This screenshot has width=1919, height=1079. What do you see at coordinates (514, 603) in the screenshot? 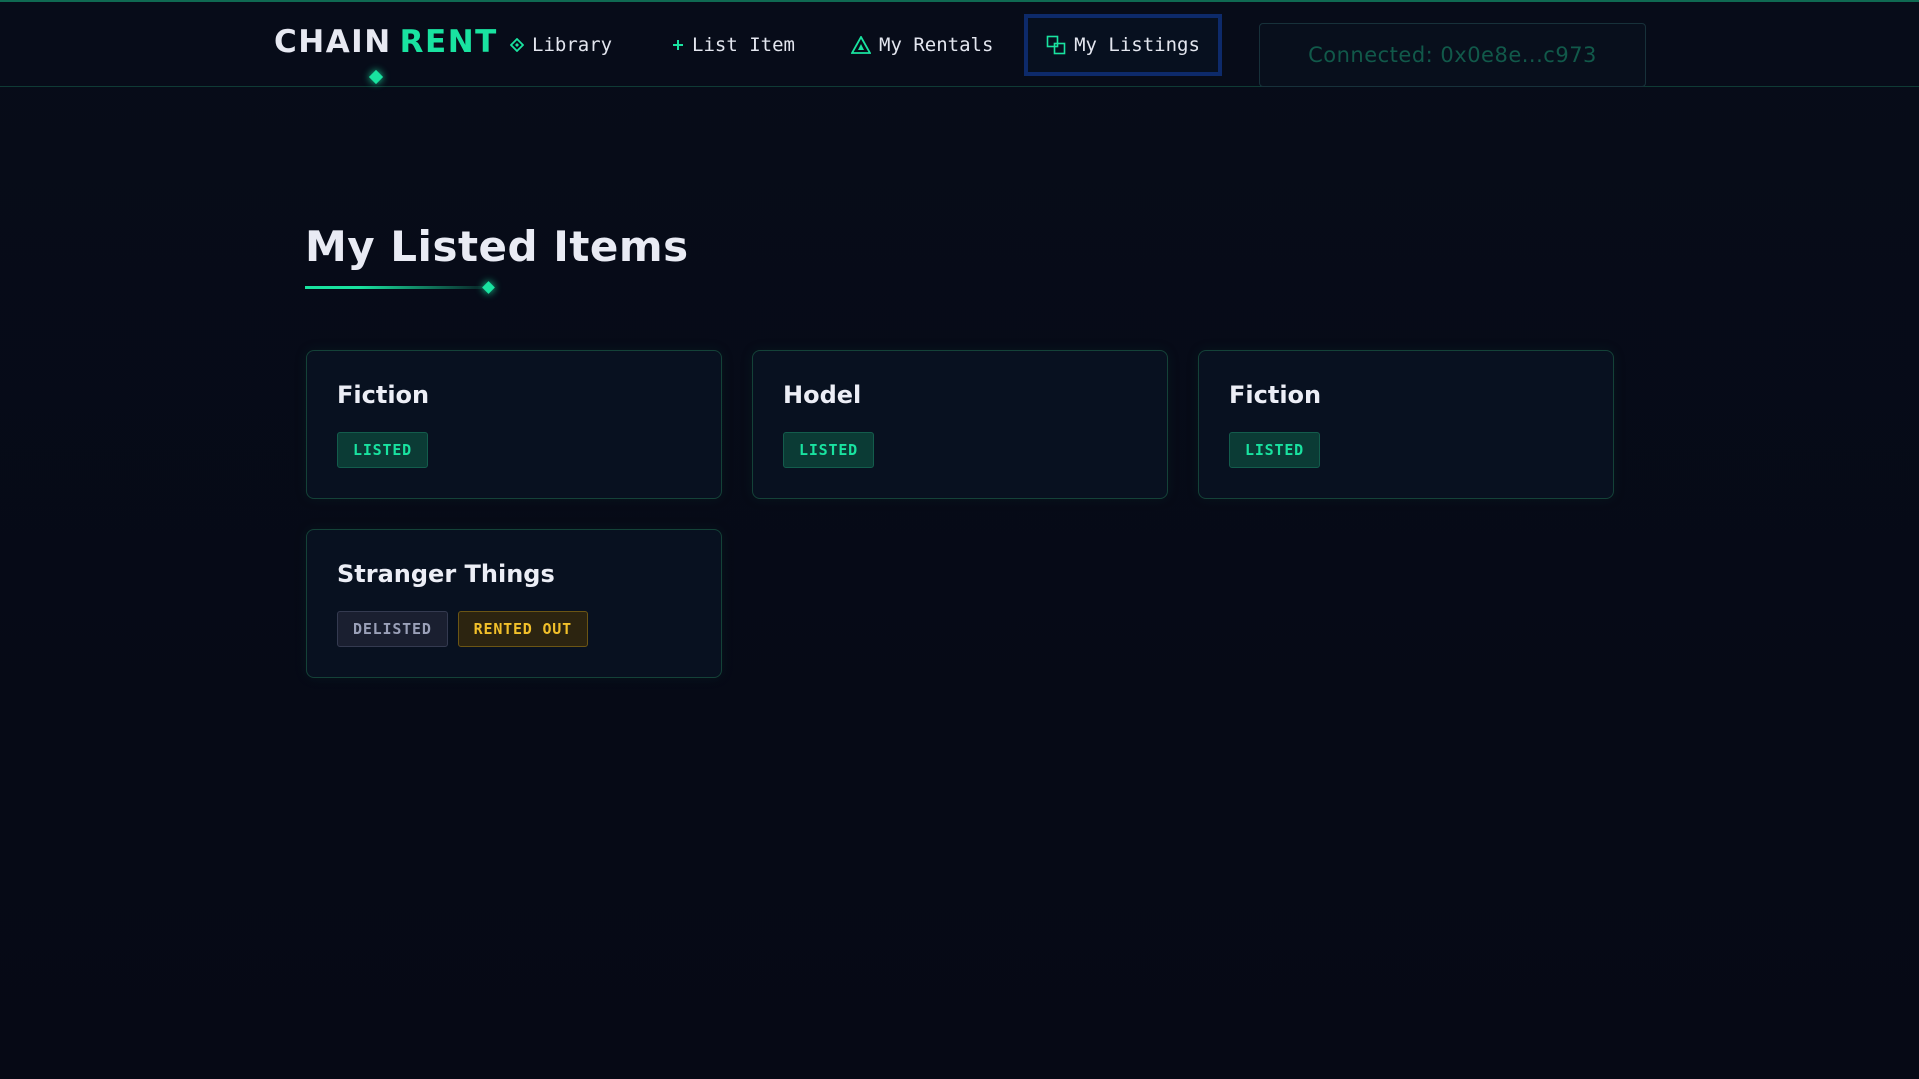
I see `listing-card: Stranger Things DELISTED RENTED OUT` at bounding box center [514, 603].